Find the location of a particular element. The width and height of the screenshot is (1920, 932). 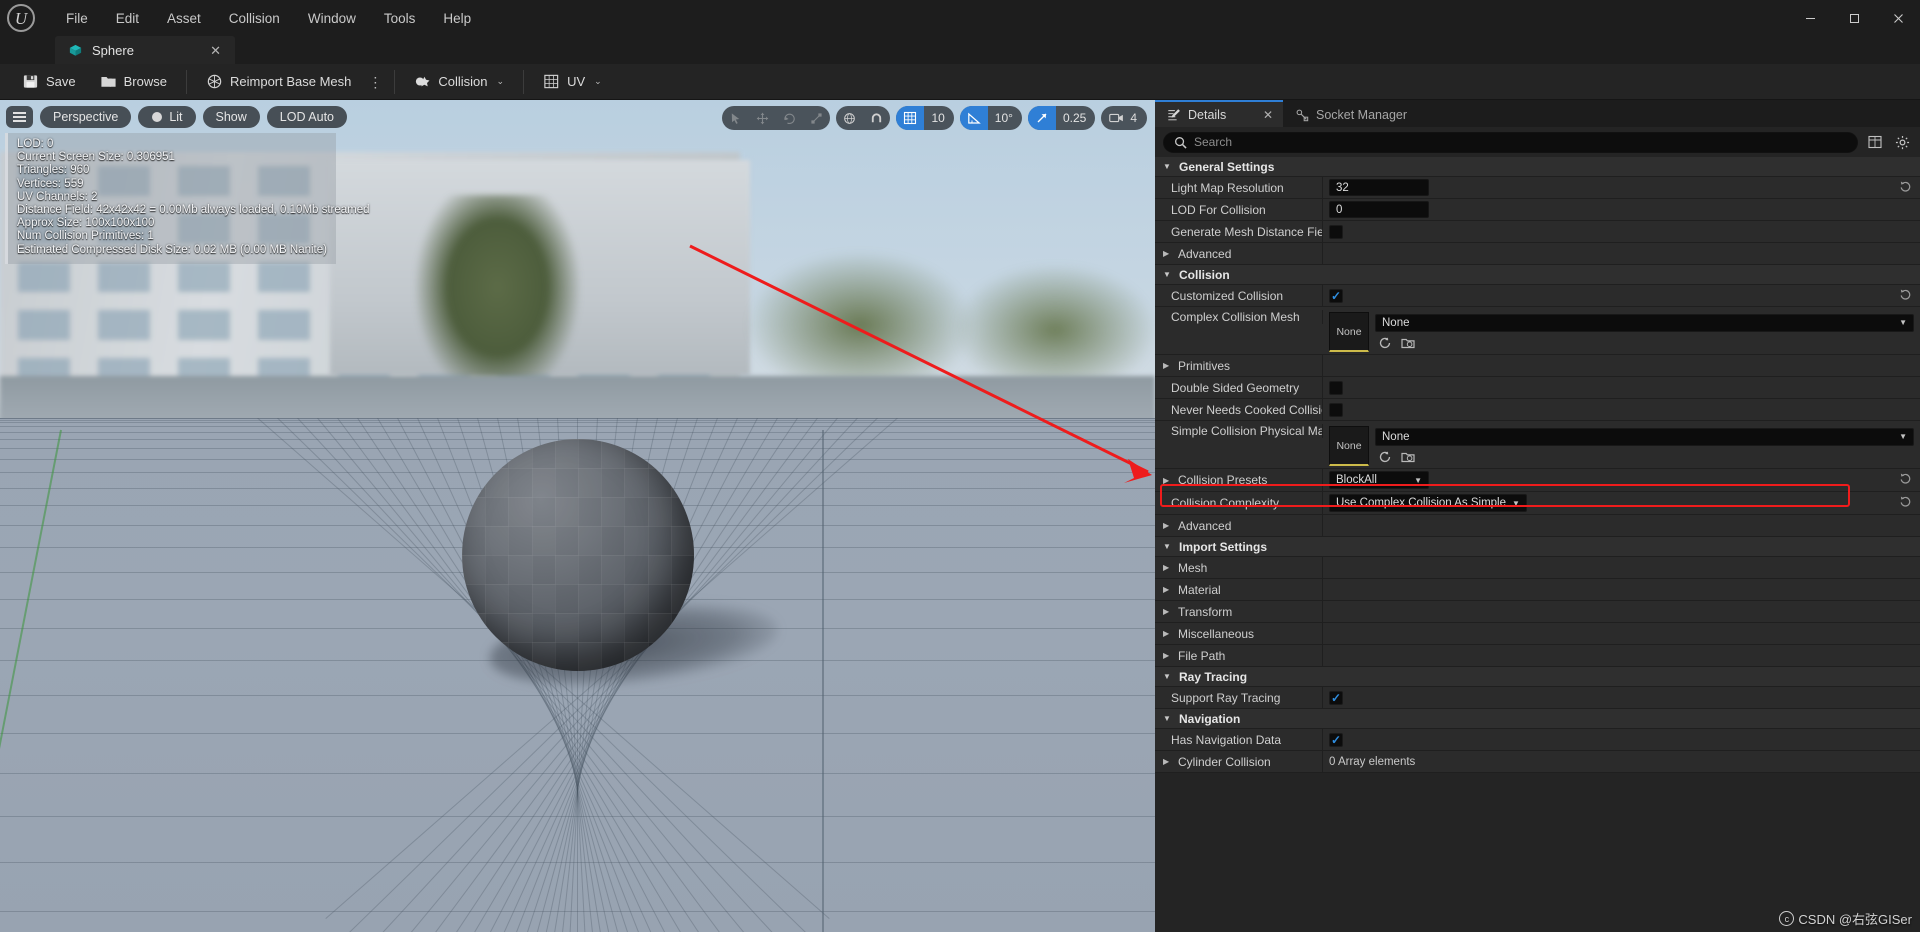

details-row-customized-collision: Customized Collision ✓ is located at coordinates (1537, 296).